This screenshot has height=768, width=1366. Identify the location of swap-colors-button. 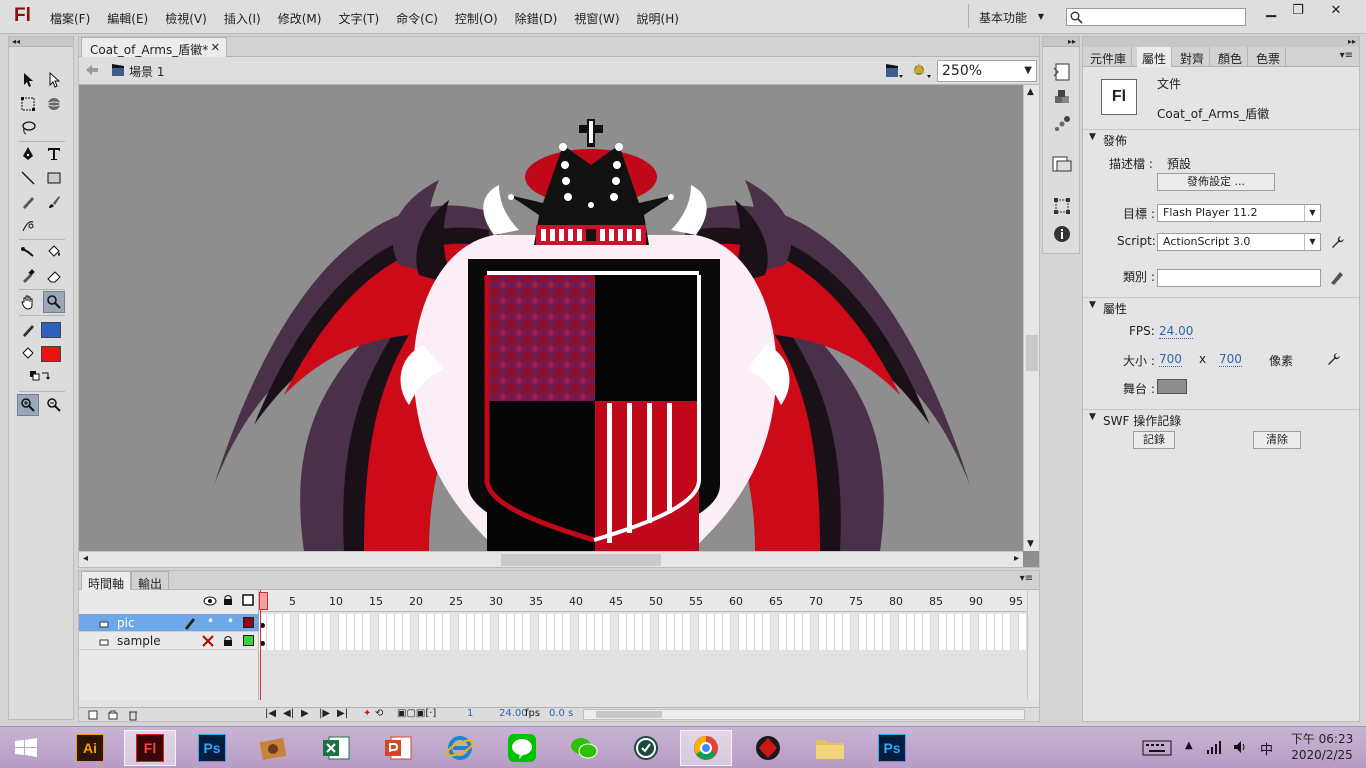
(40, 376).